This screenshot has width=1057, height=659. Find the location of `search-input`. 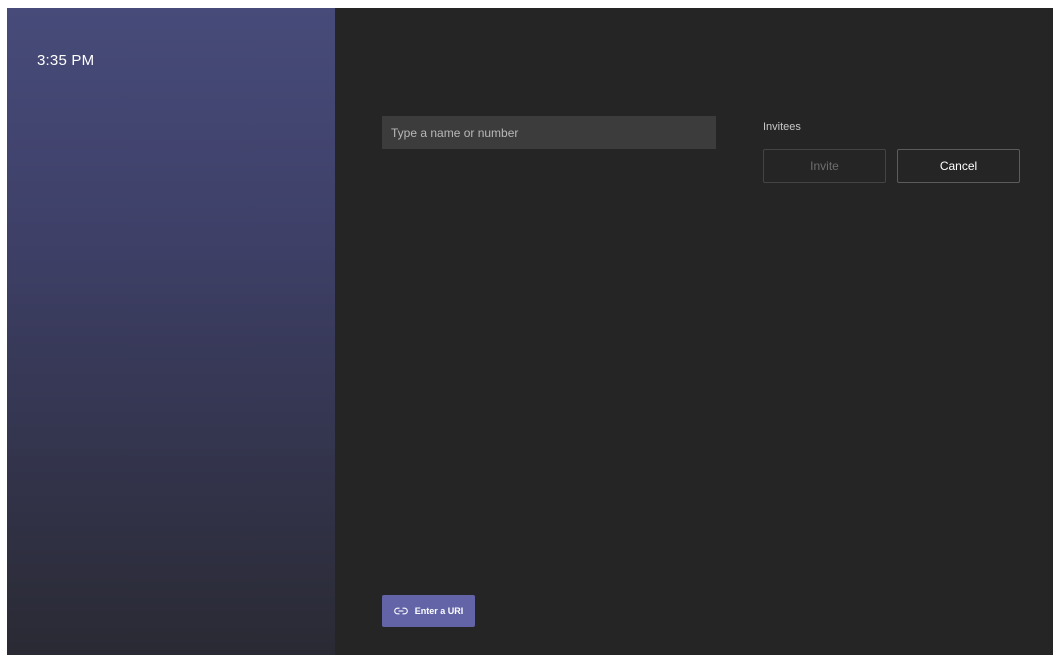

search-input is located at coordinates (549, 132).